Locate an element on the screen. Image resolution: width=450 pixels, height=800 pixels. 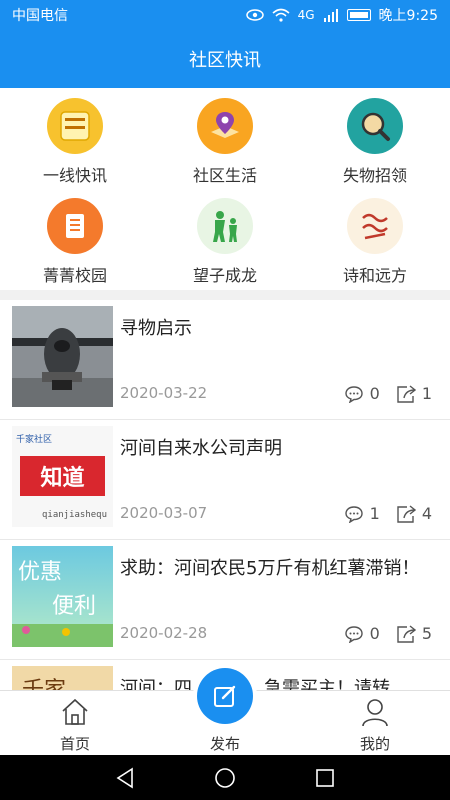
comment-count: 1 is located at coordinates (374, 513).